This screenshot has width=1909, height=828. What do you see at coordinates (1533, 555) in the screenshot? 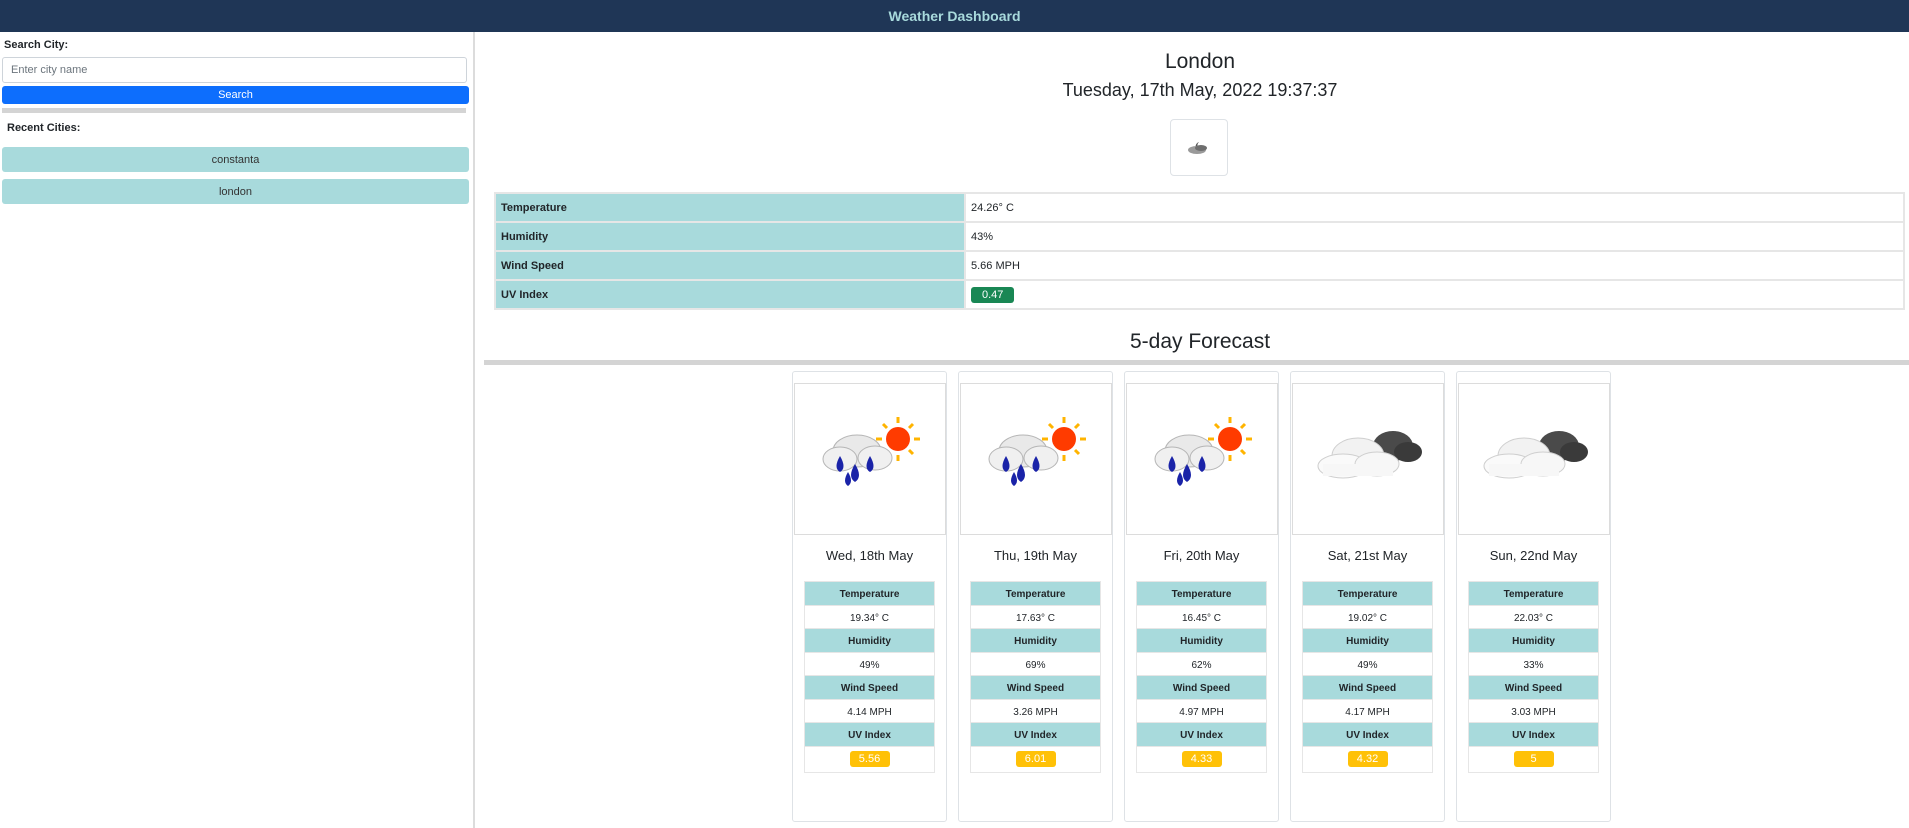
I see `forecast-date: Sun, 22nd May` at bounding box center [1533, 555].